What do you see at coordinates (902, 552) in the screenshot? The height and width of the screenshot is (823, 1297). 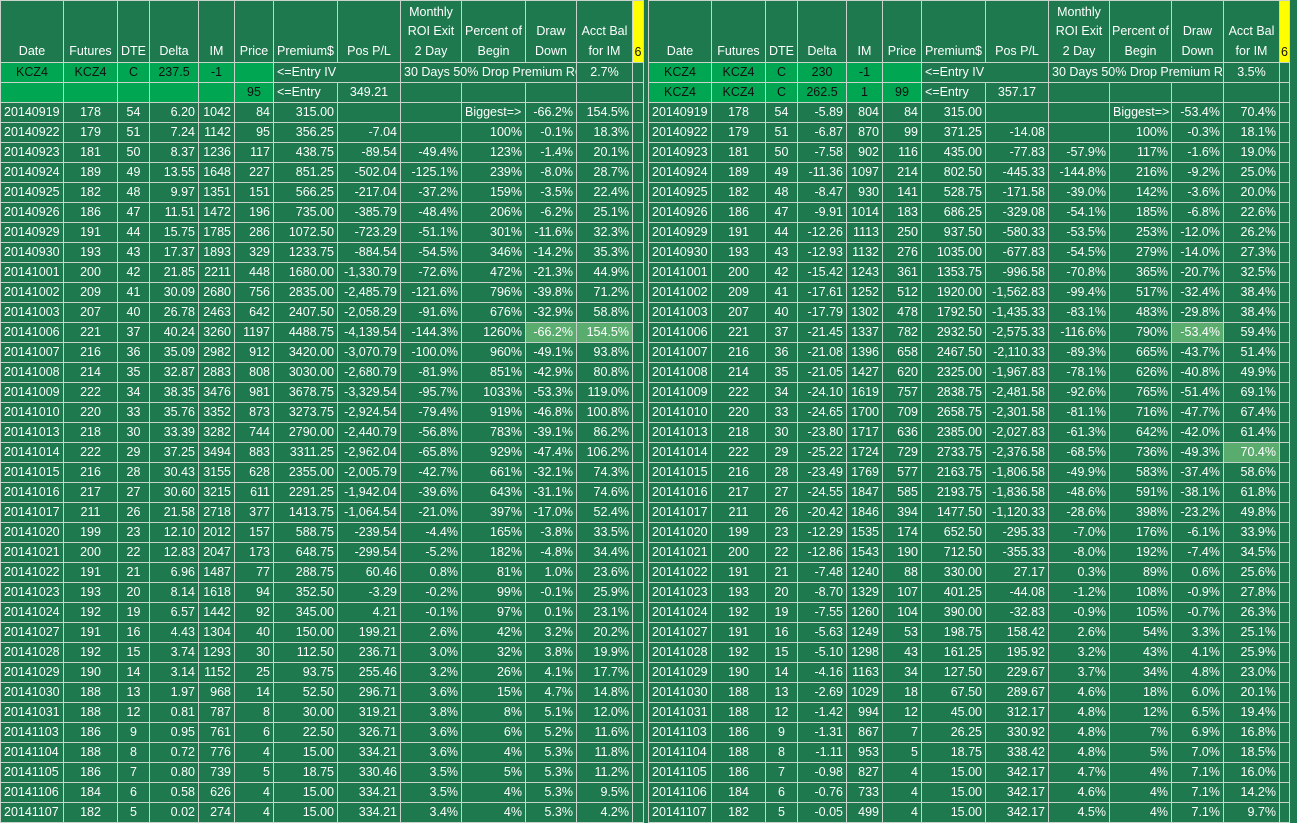 I see `cell-price: 190` at bounding box center [902, 552].